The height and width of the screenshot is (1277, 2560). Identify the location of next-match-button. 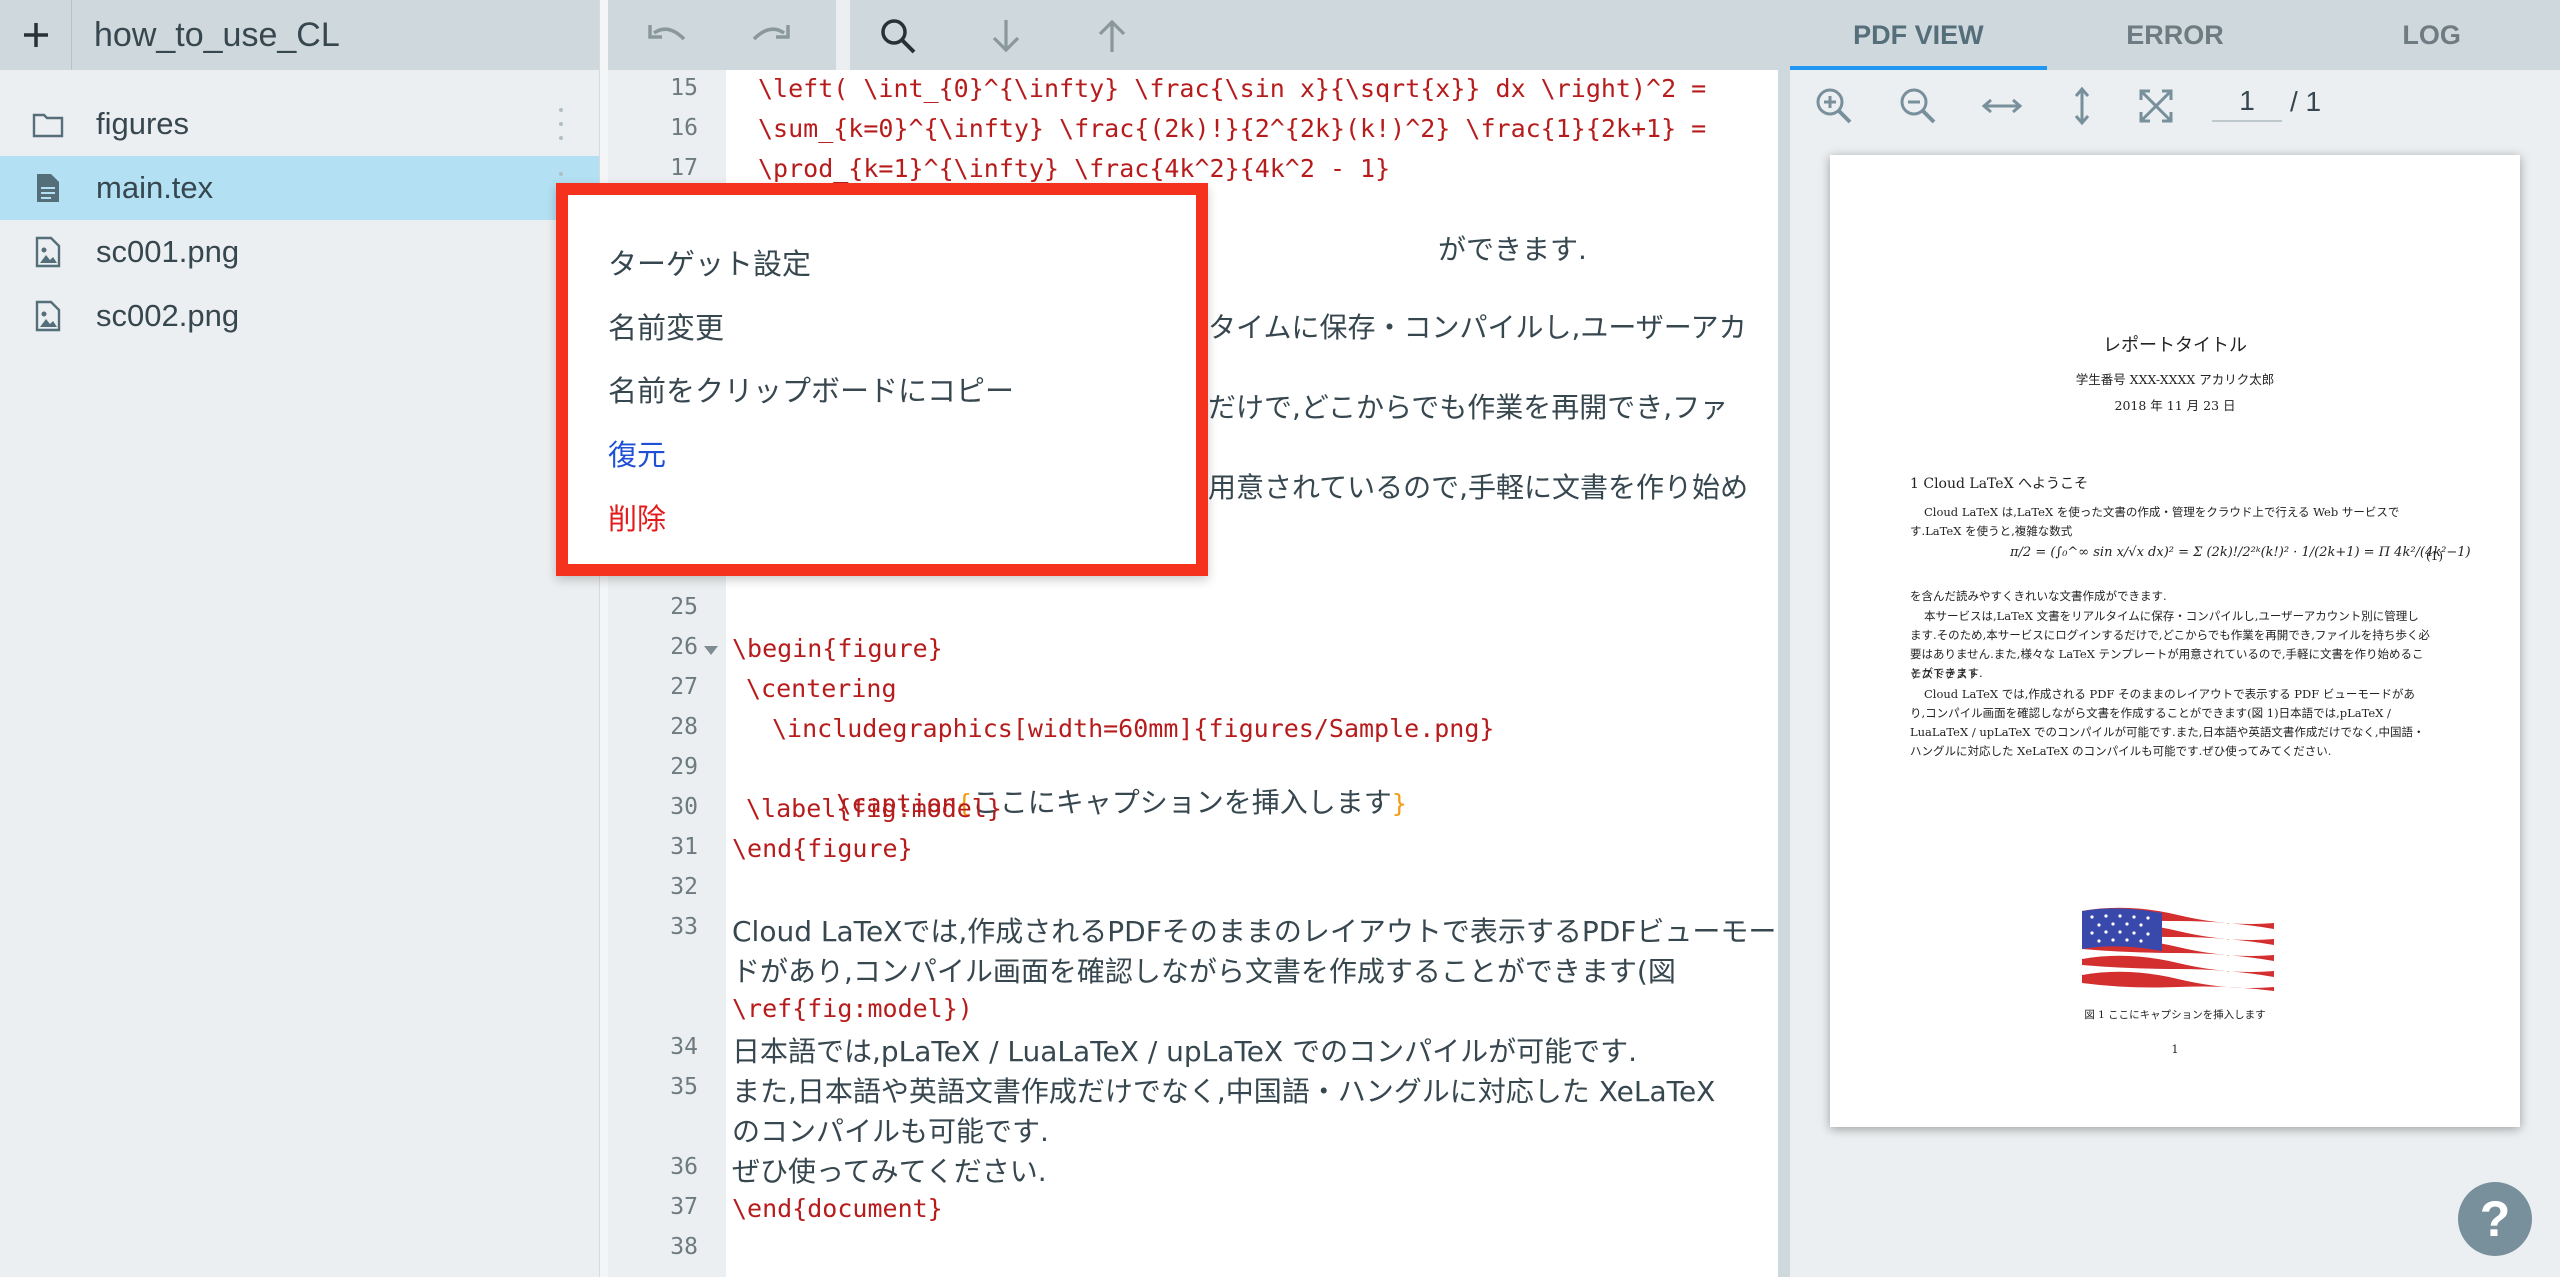
(1006, 36).